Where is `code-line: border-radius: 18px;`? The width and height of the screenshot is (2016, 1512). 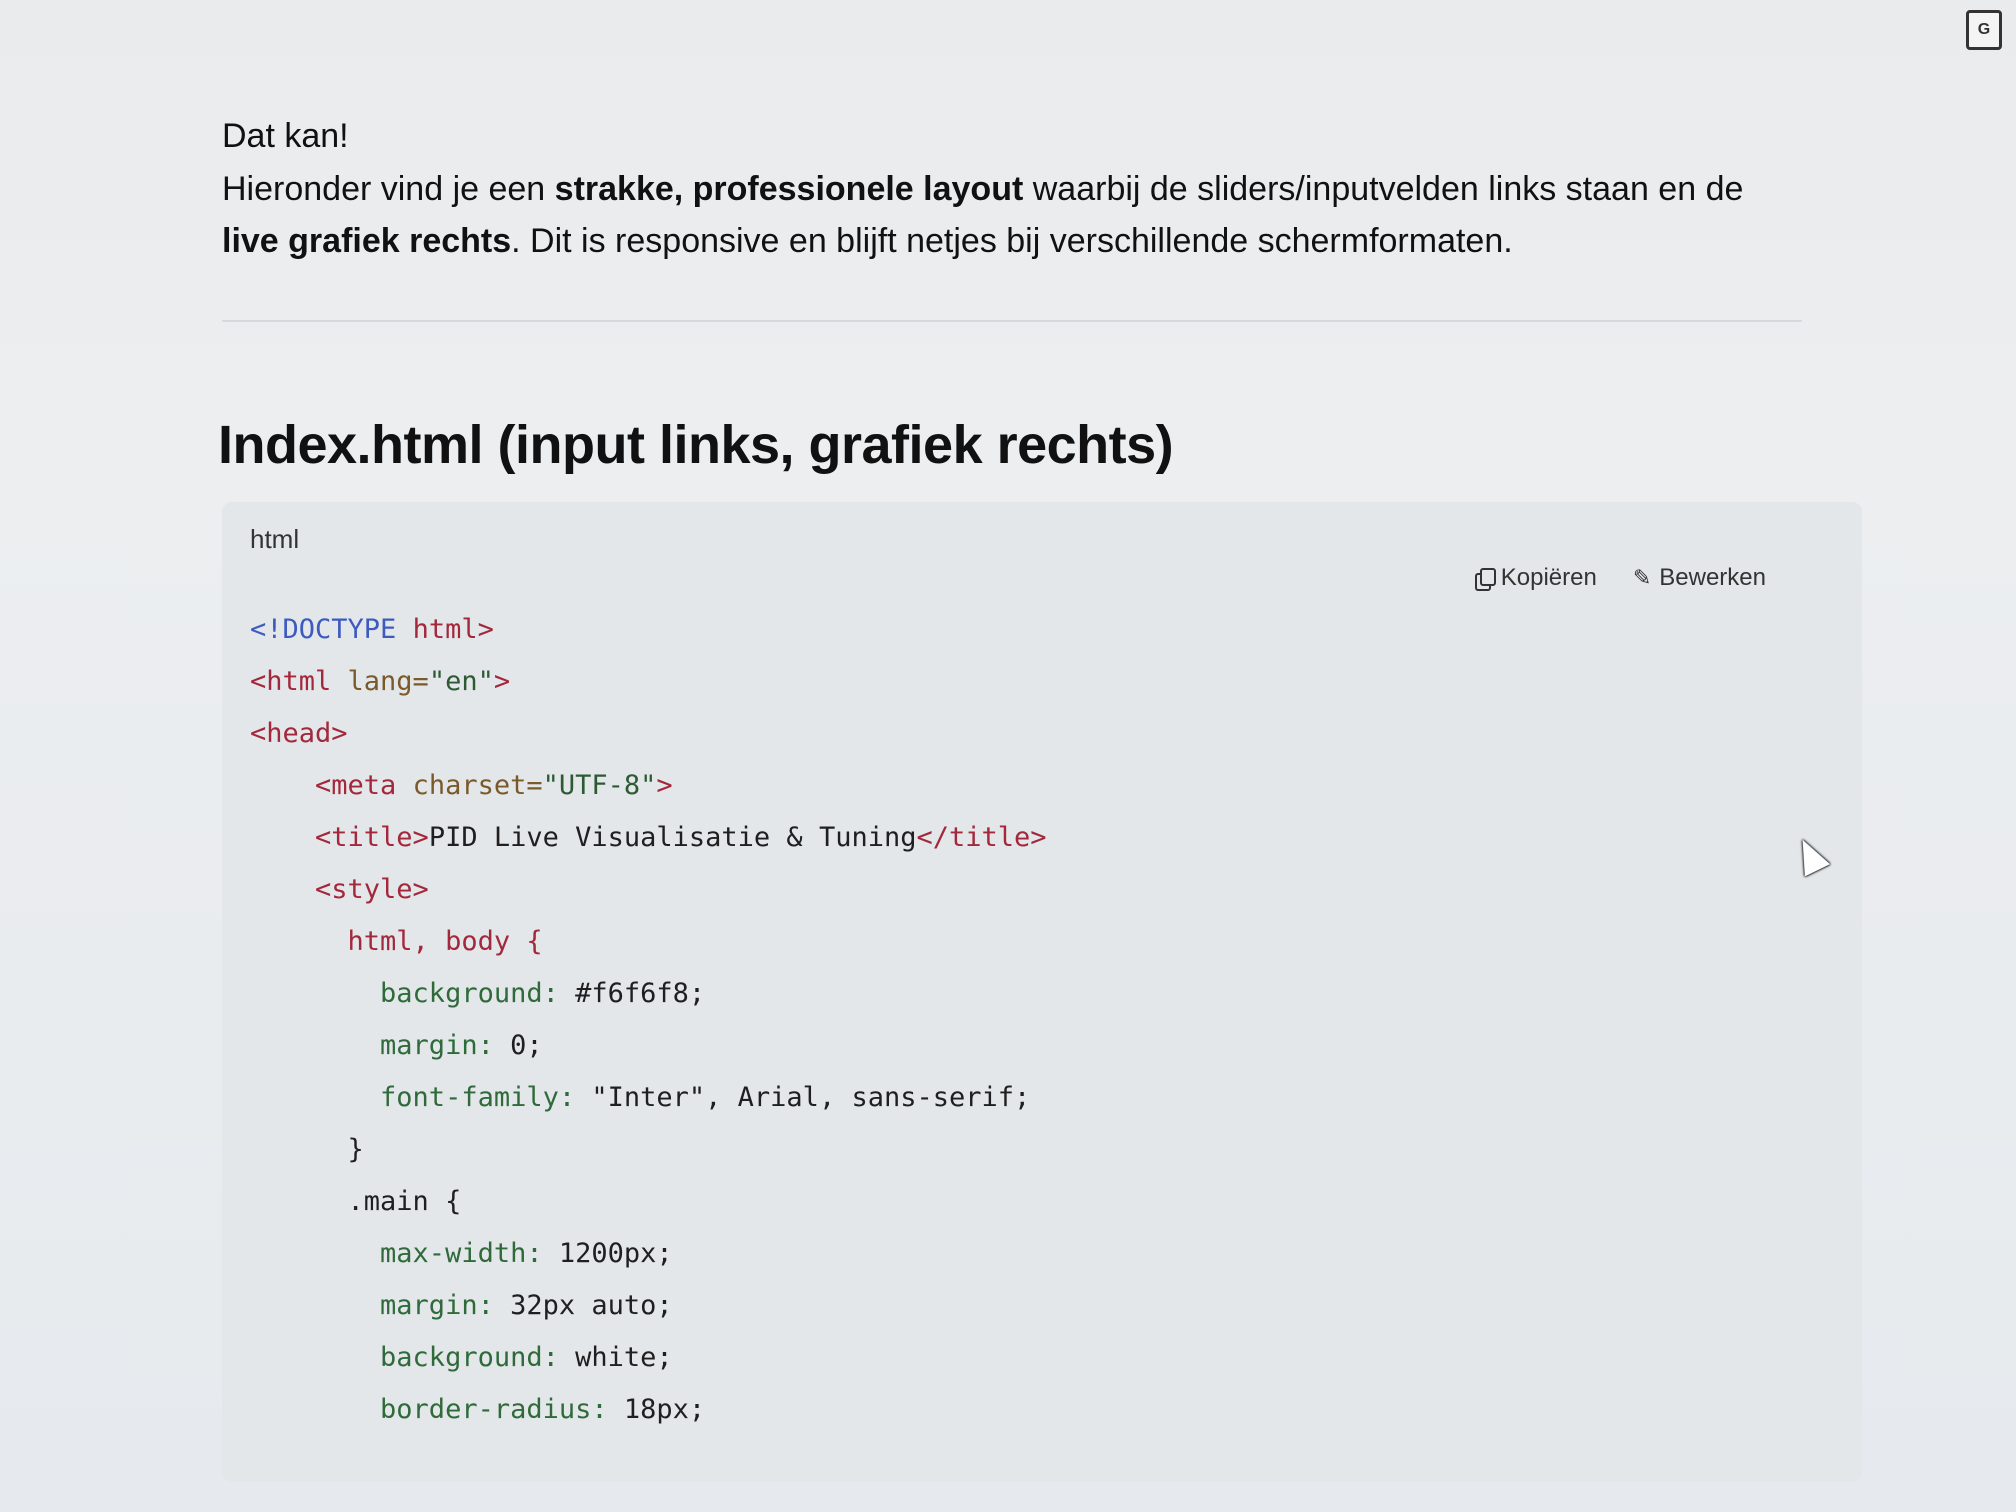 code-line: border-radius: 18px; is located at coordinates (478, 1410).